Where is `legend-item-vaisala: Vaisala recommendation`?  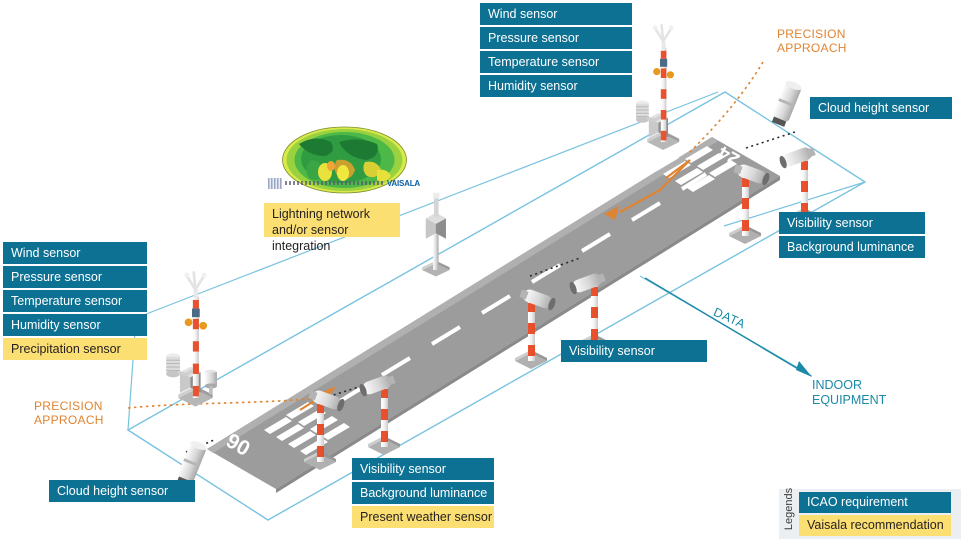
legend-item-vaisala: Vaisala recommendation is located at coordinates (875, 525).